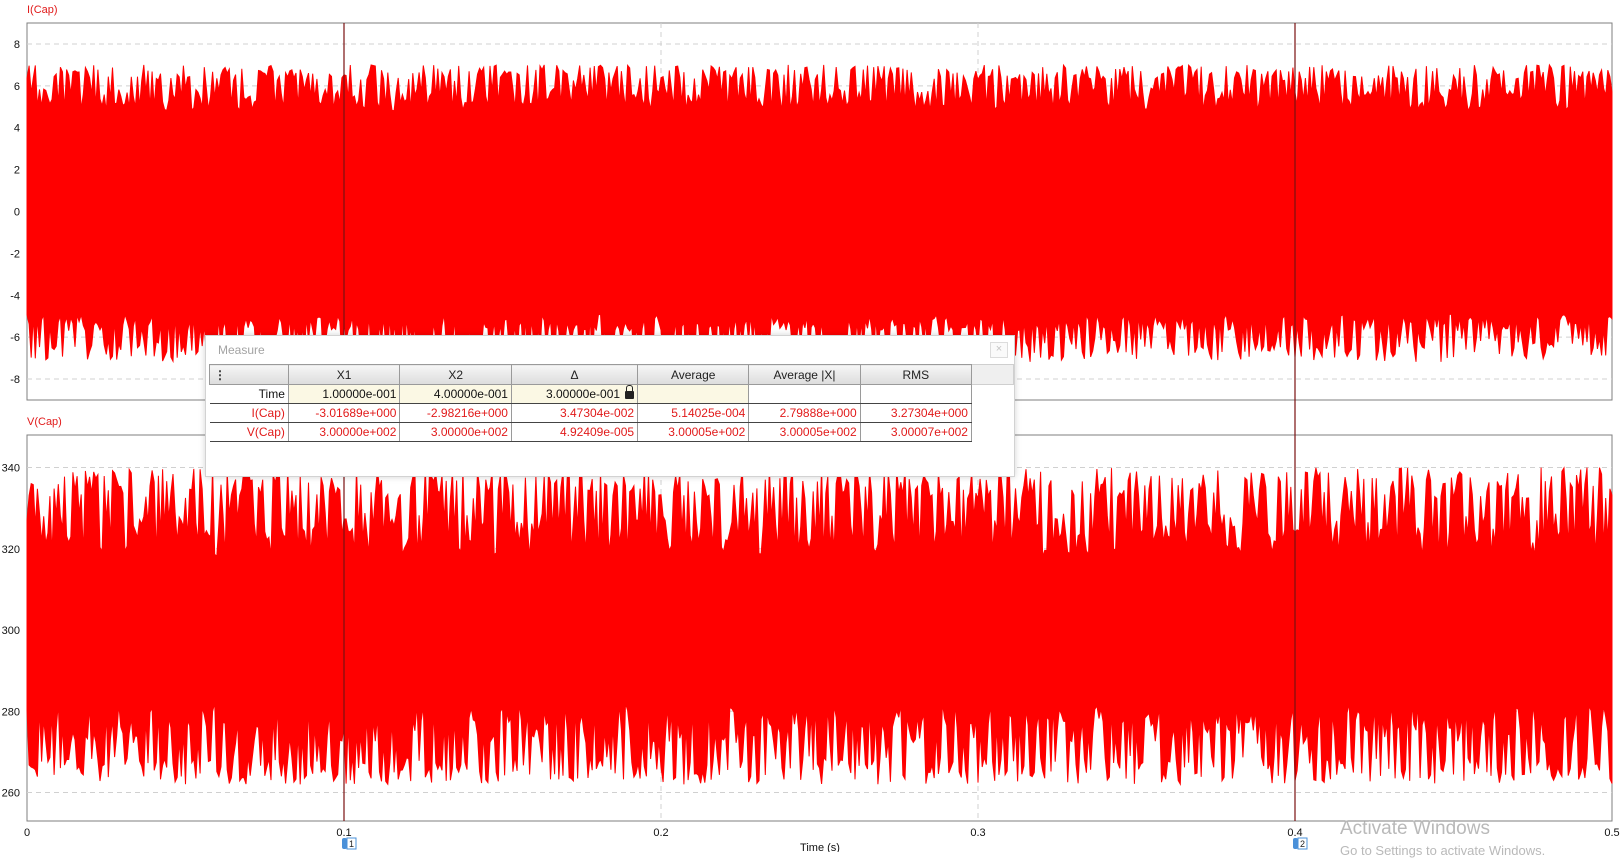 Image resolution: width=1622 pixels, height=858 pixels. What do you see at coordinates (1443, 850) in the screenshot?
I see `watermark-line2: Go to Settings to activate Windows.` at bounding box center [1443, 850].